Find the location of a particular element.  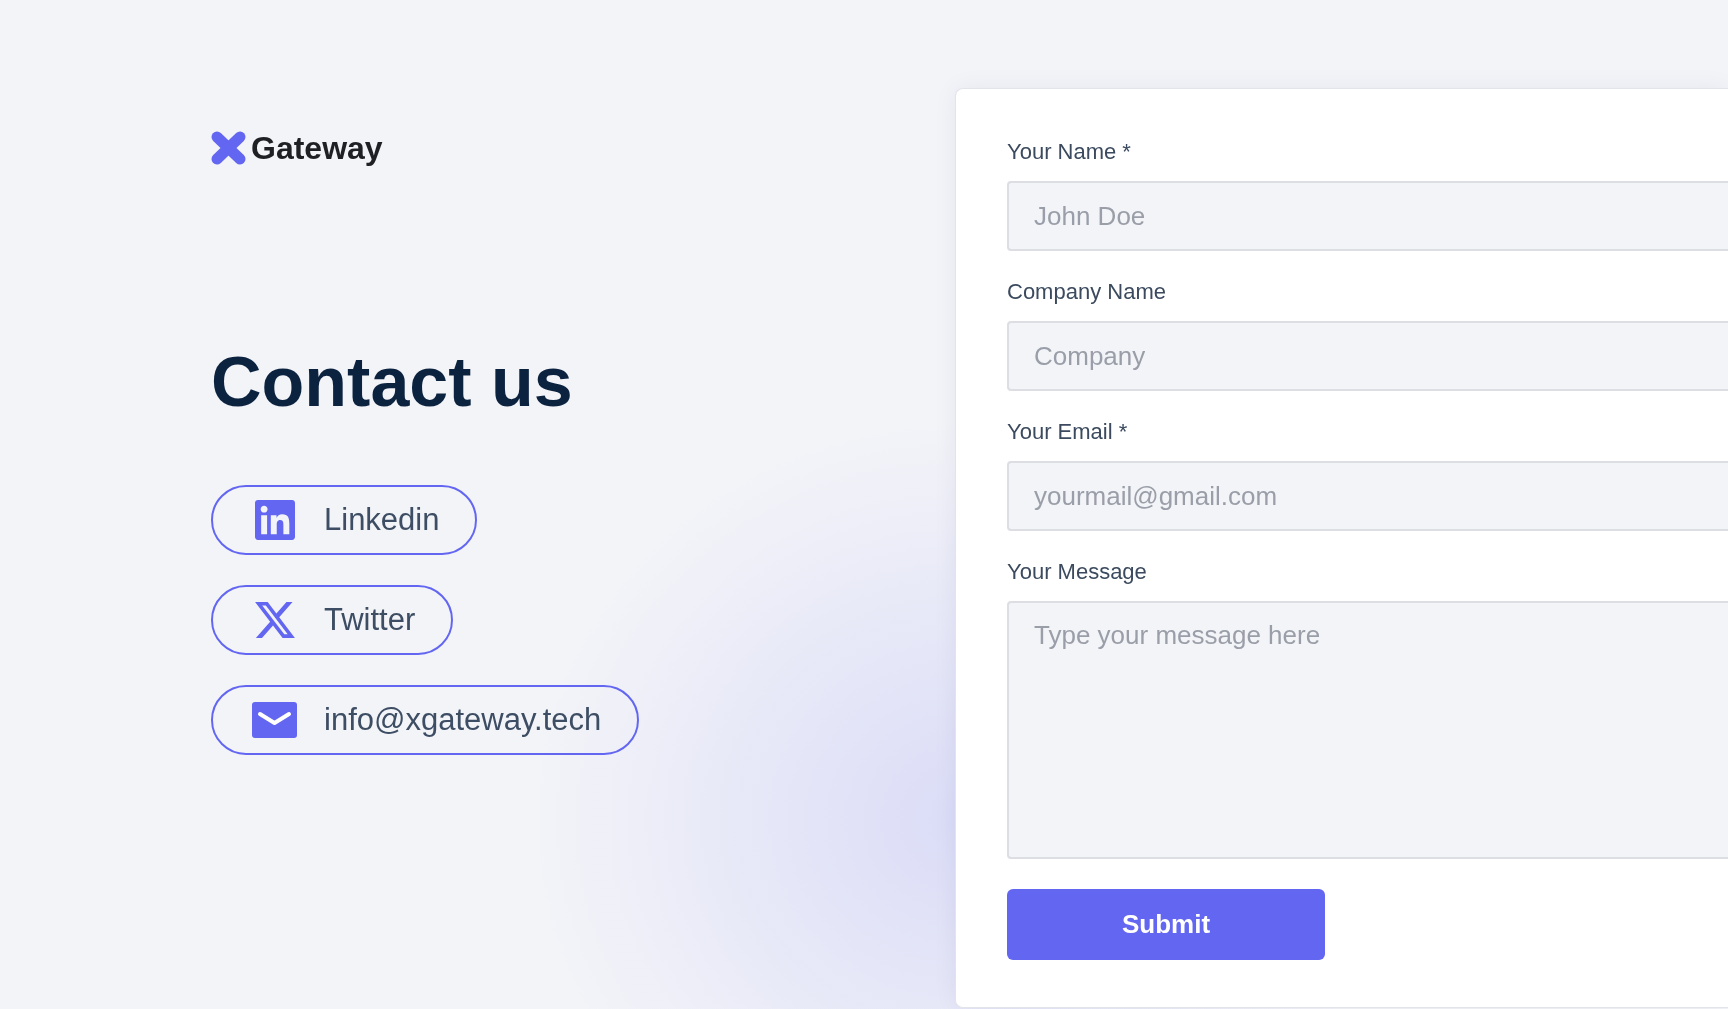

input-field: yourmail@gmail.com is located at coordinates (1367, 496).